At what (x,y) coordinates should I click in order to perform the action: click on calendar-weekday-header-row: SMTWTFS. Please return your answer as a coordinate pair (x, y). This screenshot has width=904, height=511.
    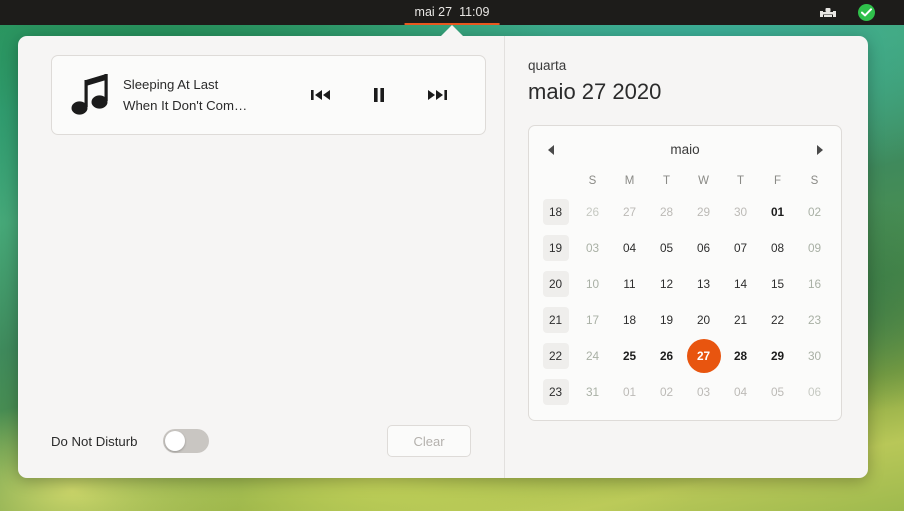
    Looking at the image, I should click on (685, 180).